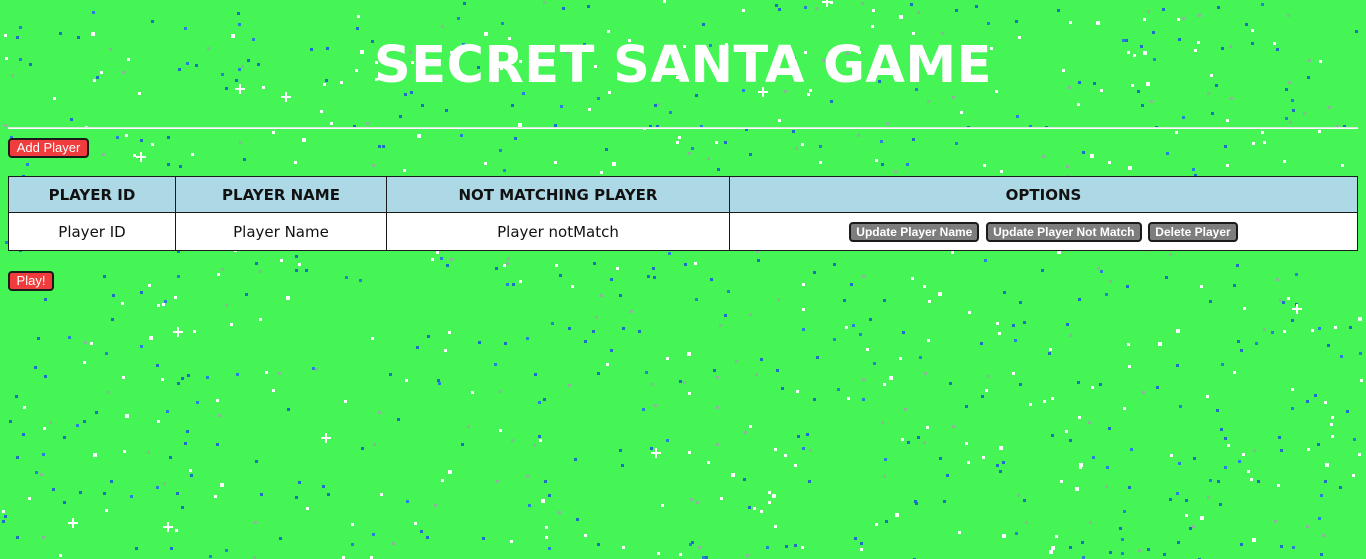  Describe the element at coordinates (31, 281) in the screenshot. I see `play-button: Play!` at that location.